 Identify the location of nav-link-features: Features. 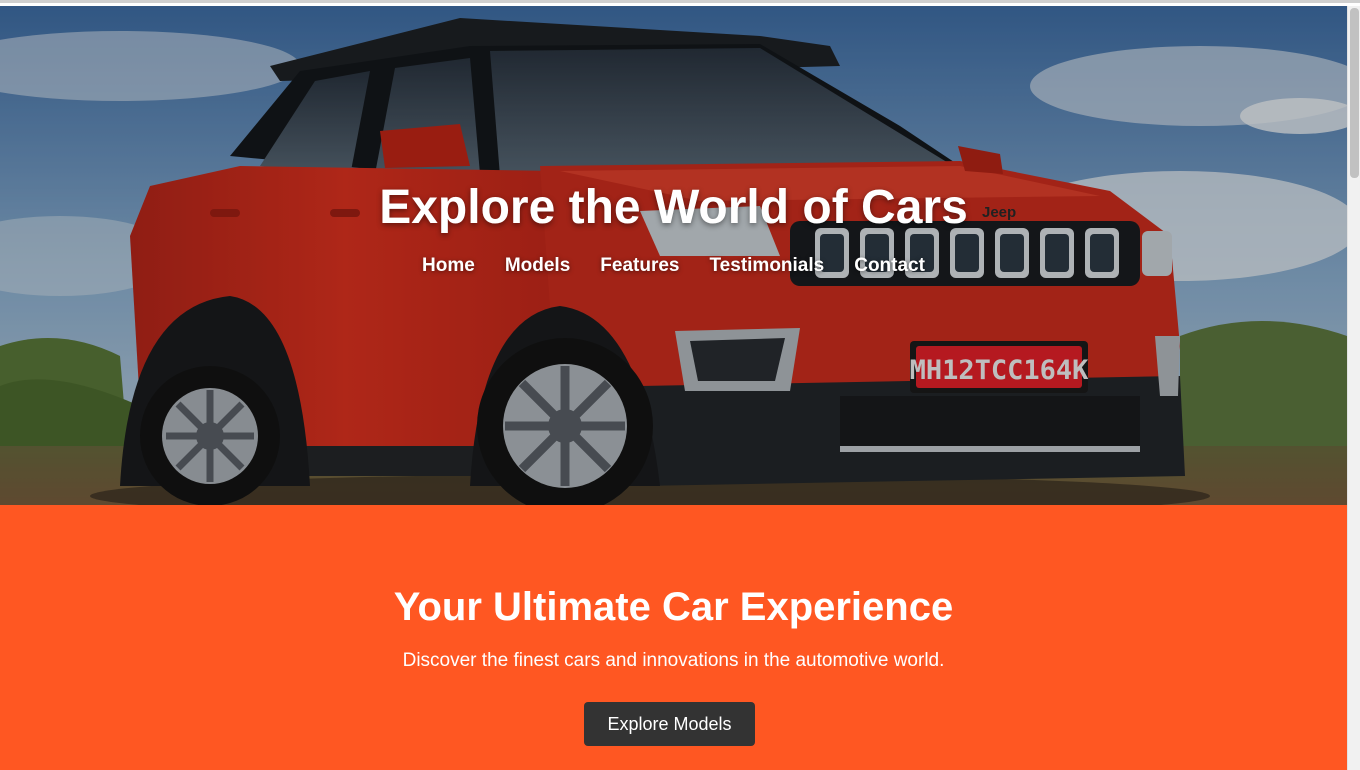
(639, 266).